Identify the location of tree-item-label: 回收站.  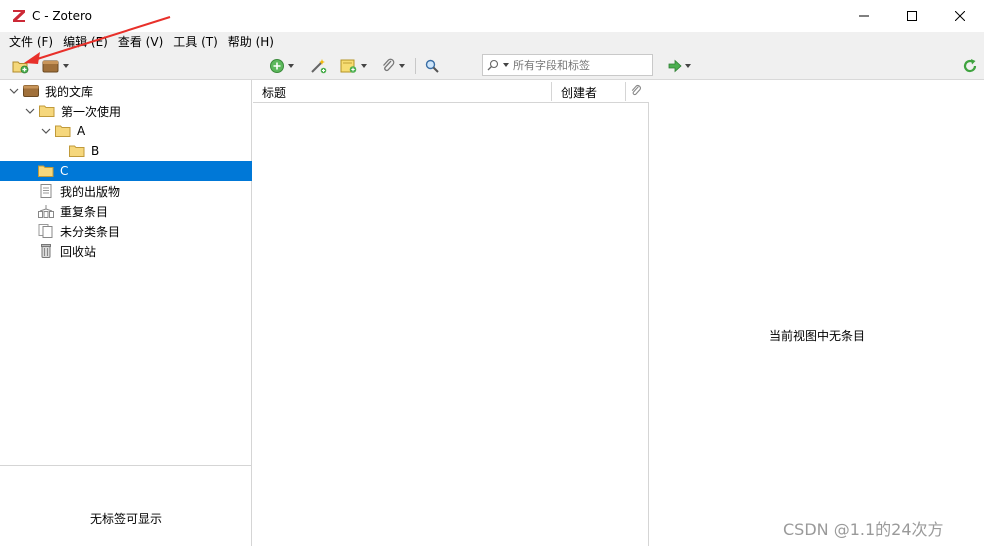
(78, 251).